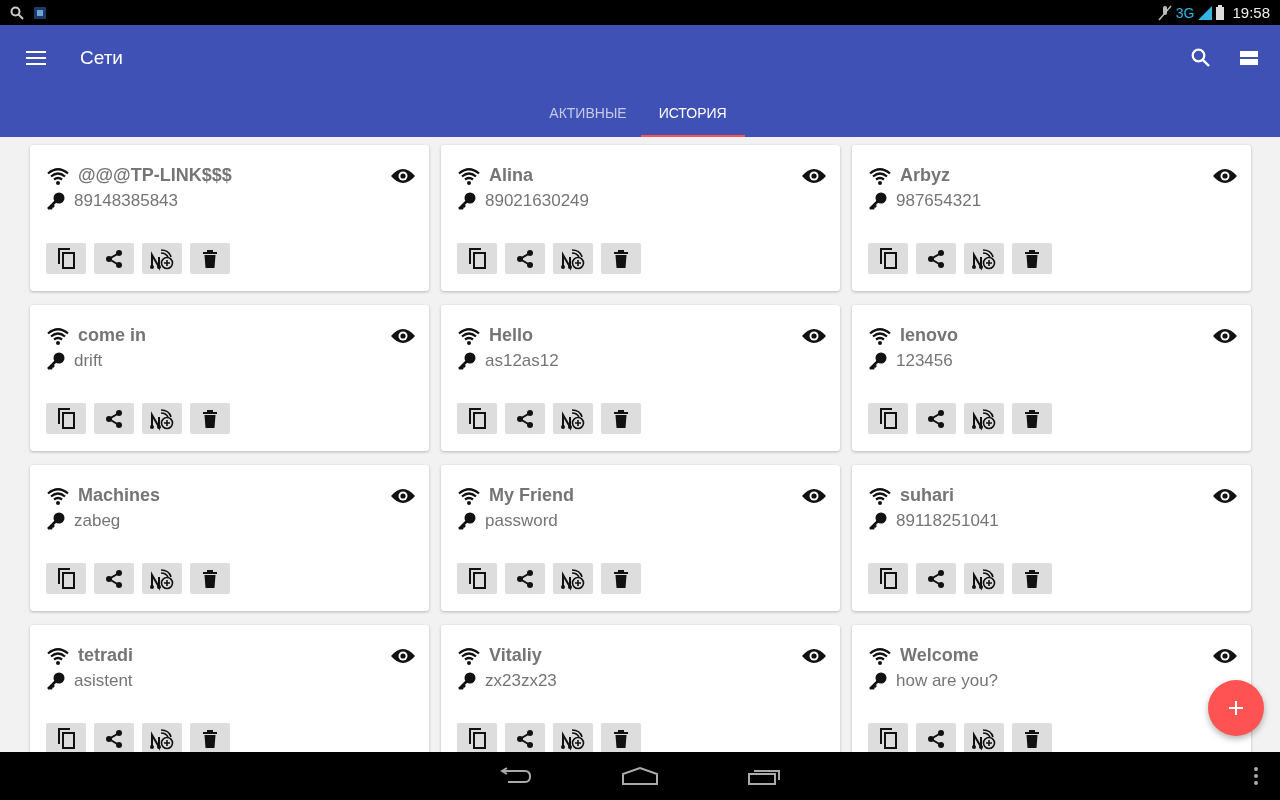  Describe the element at coordinates (947, 680) in the screenshot. I see `network-password: how are you?` at that location.